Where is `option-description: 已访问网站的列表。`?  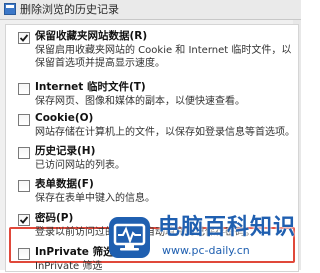
option-description: 已访问网站的列表。 is located at coordinates (80, 165).